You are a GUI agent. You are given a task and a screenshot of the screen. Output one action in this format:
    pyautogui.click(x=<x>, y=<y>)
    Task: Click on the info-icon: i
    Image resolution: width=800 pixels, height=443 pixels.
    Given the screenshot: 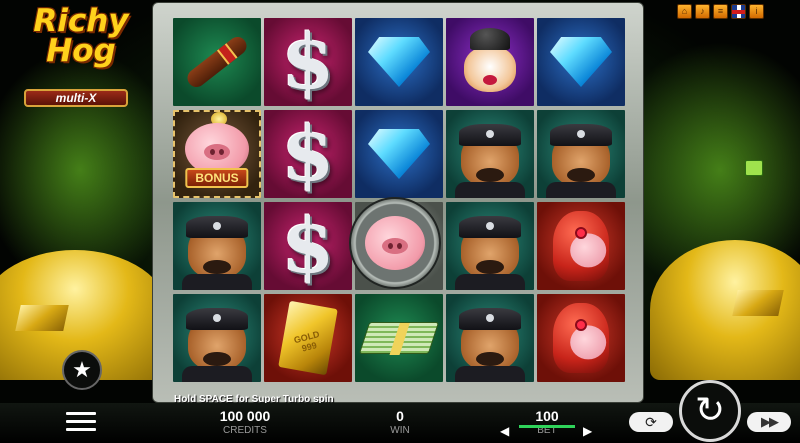 What is the action you would take?
    pyautogui.click(x=756, y=11)
    